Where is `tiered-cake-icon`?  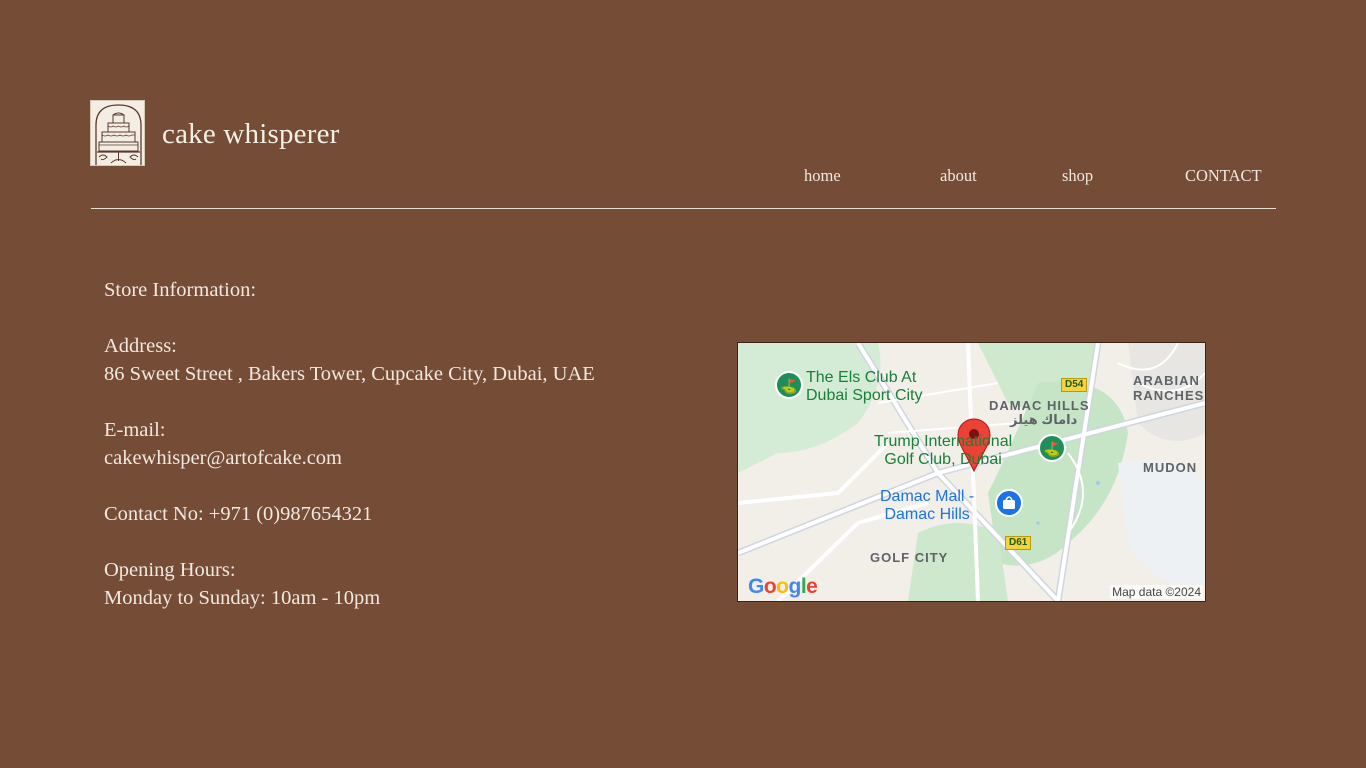 tiered-cake-icon is located at coordinates (117, 133).